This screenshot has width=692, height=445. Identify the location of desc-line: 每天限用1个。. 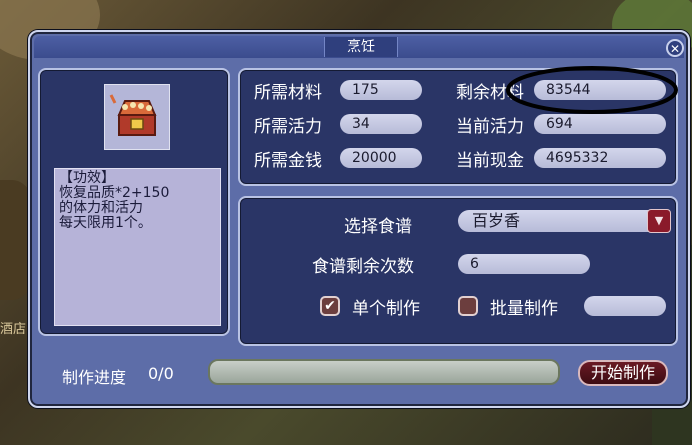
(105, 223).